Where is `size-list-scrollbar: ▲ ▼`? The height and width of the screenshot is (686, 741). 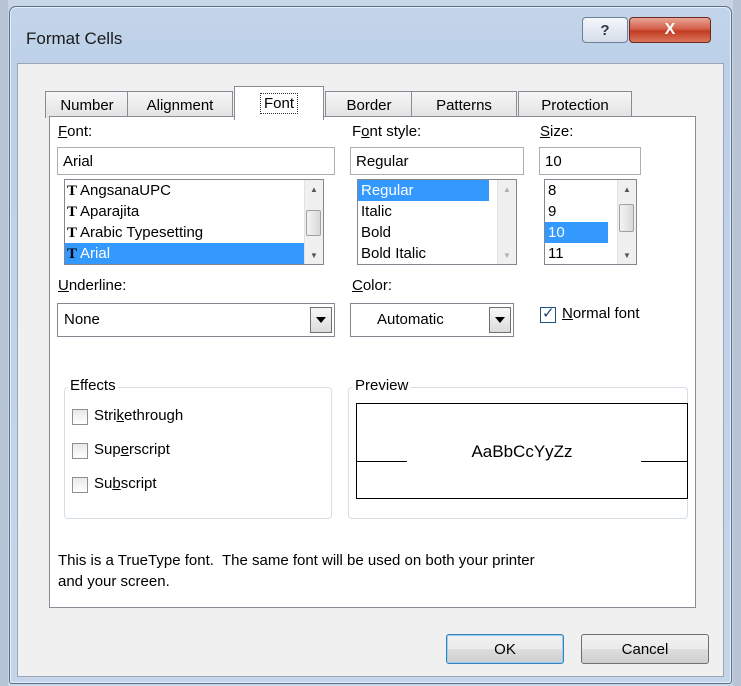
size-list-scrollbar: ▲ ▼ is located at coordinates (626, 222).